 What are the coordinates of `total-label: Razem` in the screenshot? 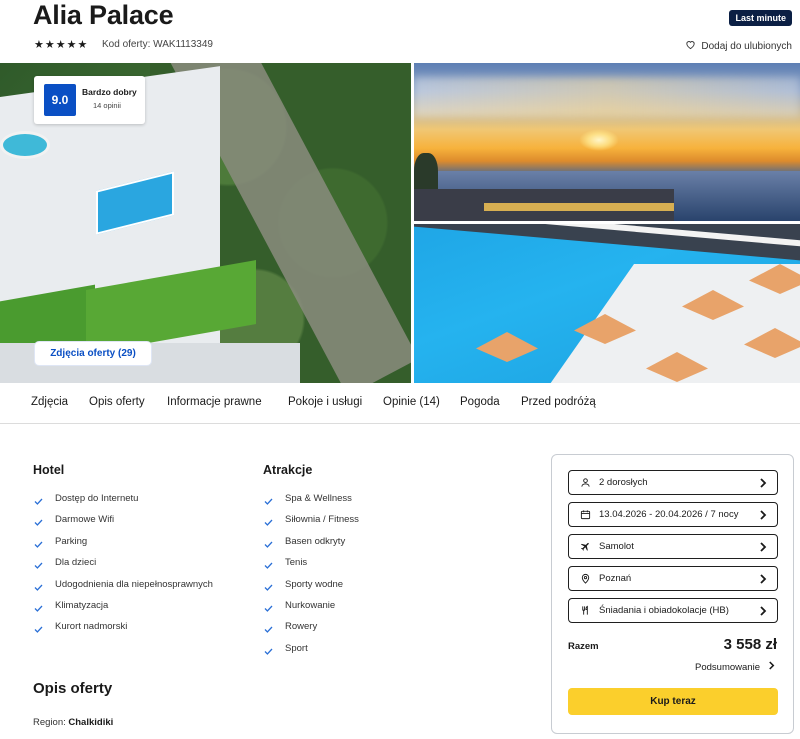 It's located at (583, 646).